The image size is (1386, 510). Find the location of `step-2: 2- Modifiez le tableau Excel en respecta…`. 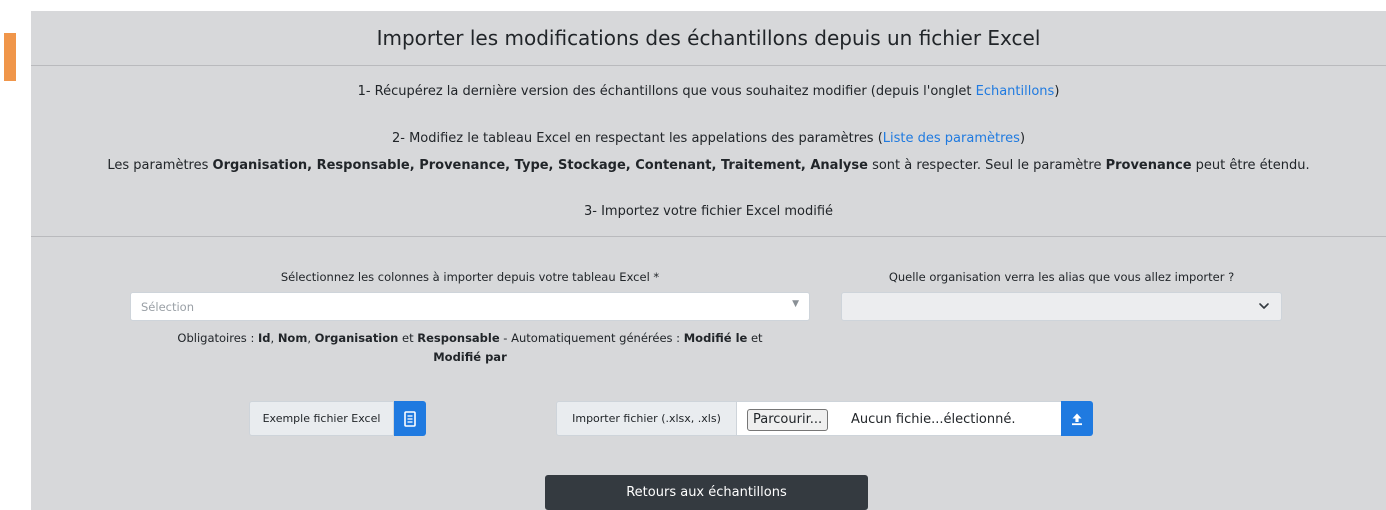

step-2: 2- Modifiez le tableau Excel en respecta… is located at coordinates (708, 138).